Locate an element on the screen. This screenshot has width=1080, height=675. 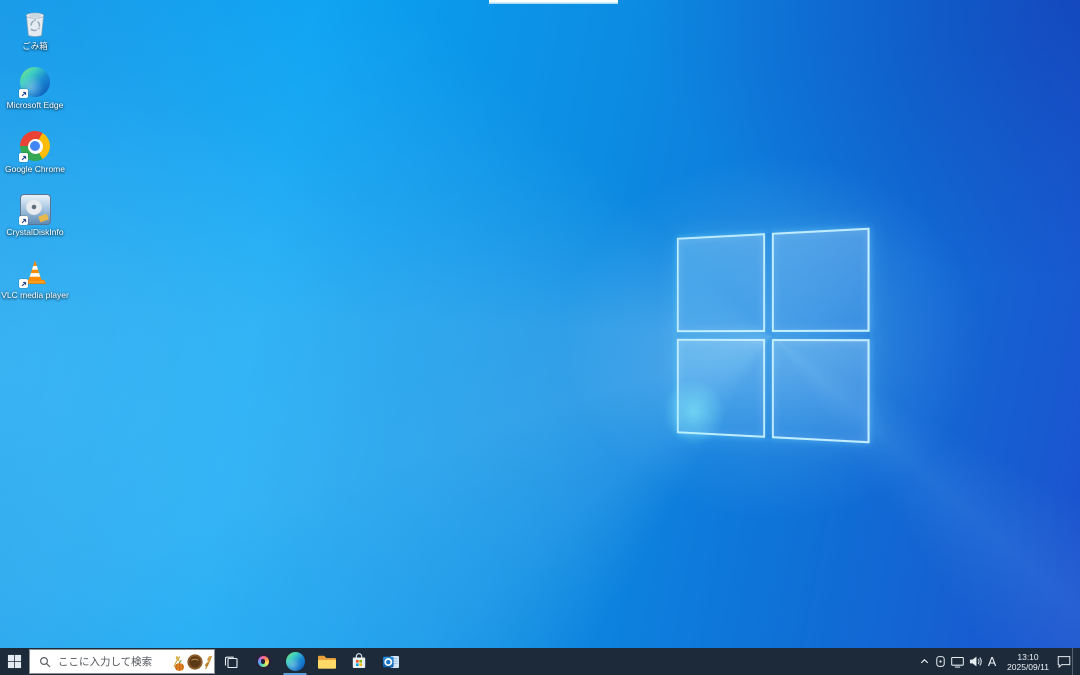
outlook-button is located at coordinates (391, 661).